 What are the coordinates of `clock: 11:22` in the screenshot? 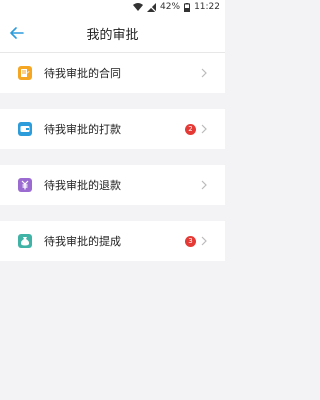 It's located at (207, 7).